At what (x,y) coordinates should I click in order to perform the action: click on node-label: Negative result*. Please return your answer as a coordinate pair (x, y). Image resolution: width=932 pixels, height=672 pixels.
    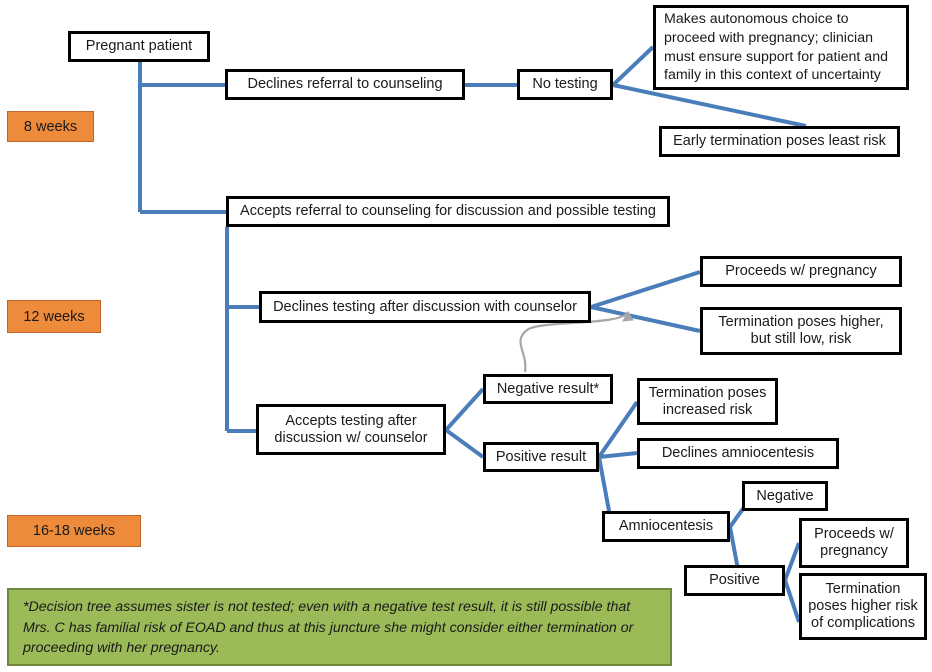
    Looking at the image, I should click on (548, 388).